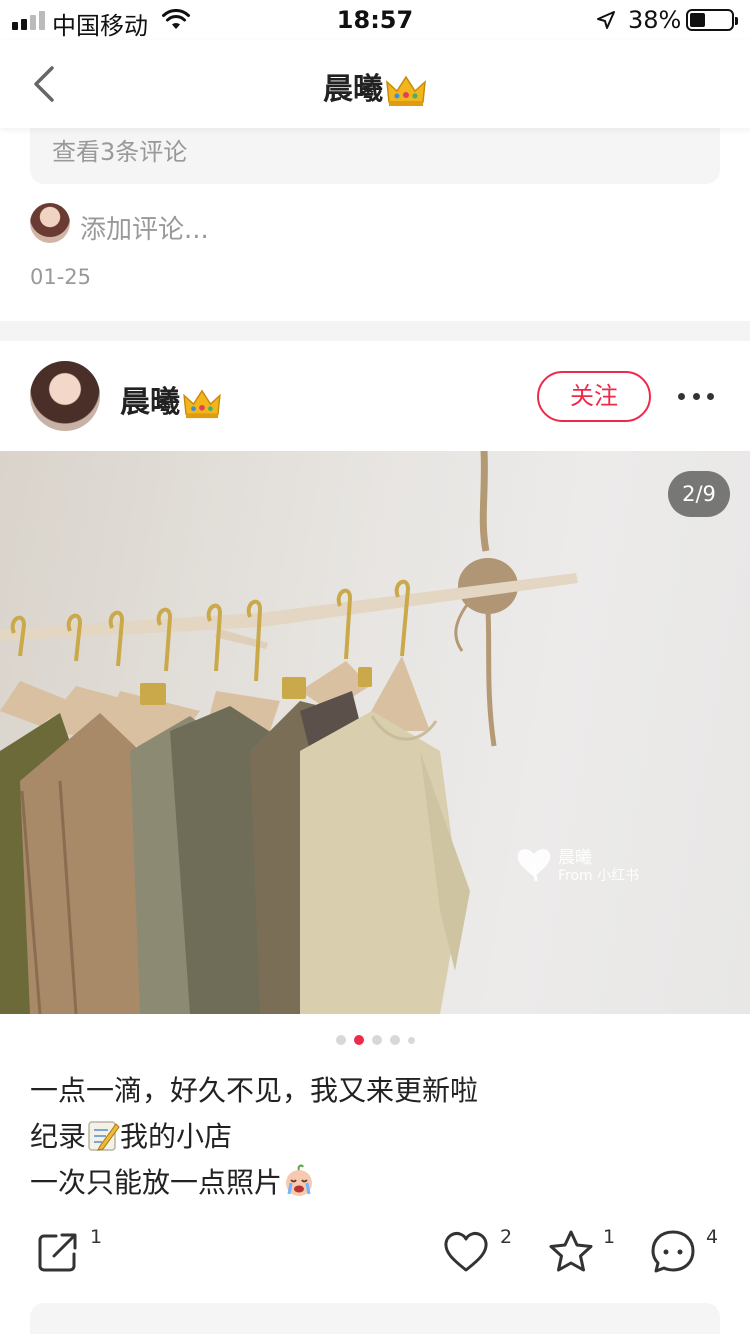 This screenshot has height=1334, width=750. I want to click on divider, so click(375, 331).